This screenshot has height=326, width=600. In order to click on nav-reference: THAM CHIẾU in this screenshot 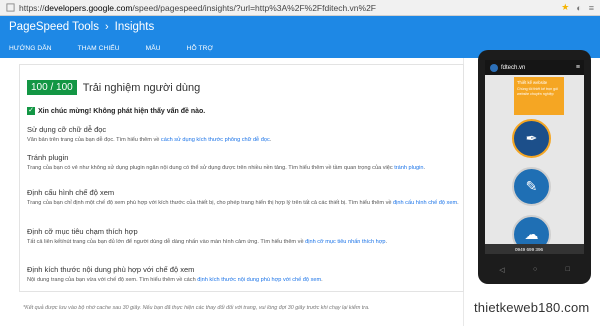, I will do `click(99, 48)`.